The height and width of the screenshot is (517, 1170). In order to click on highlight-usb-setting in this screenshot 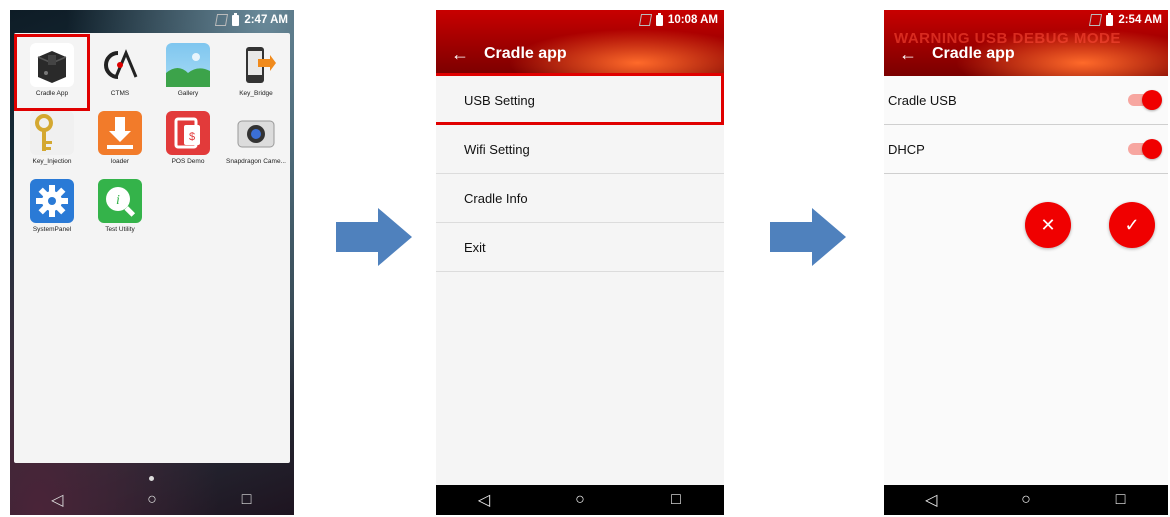, I will do `click(580, 99)`.